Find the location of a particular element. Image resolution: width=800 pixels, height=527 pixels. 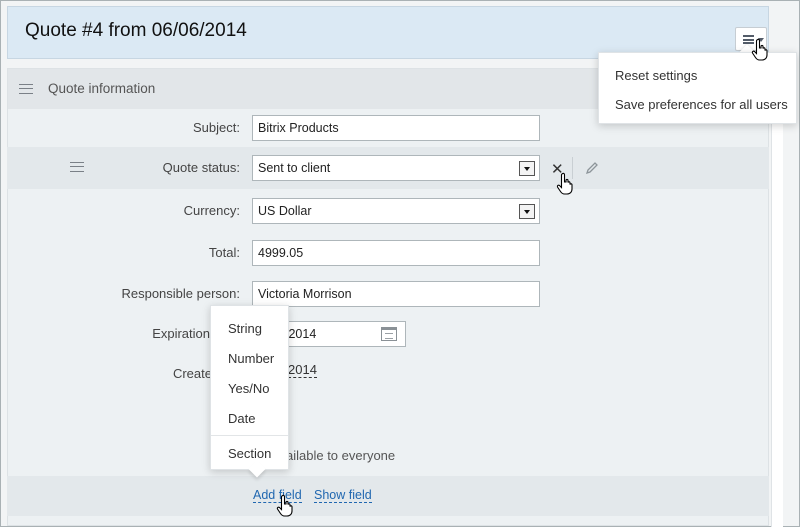

currency-value: US Dollar is located at coordinates (285, 211).